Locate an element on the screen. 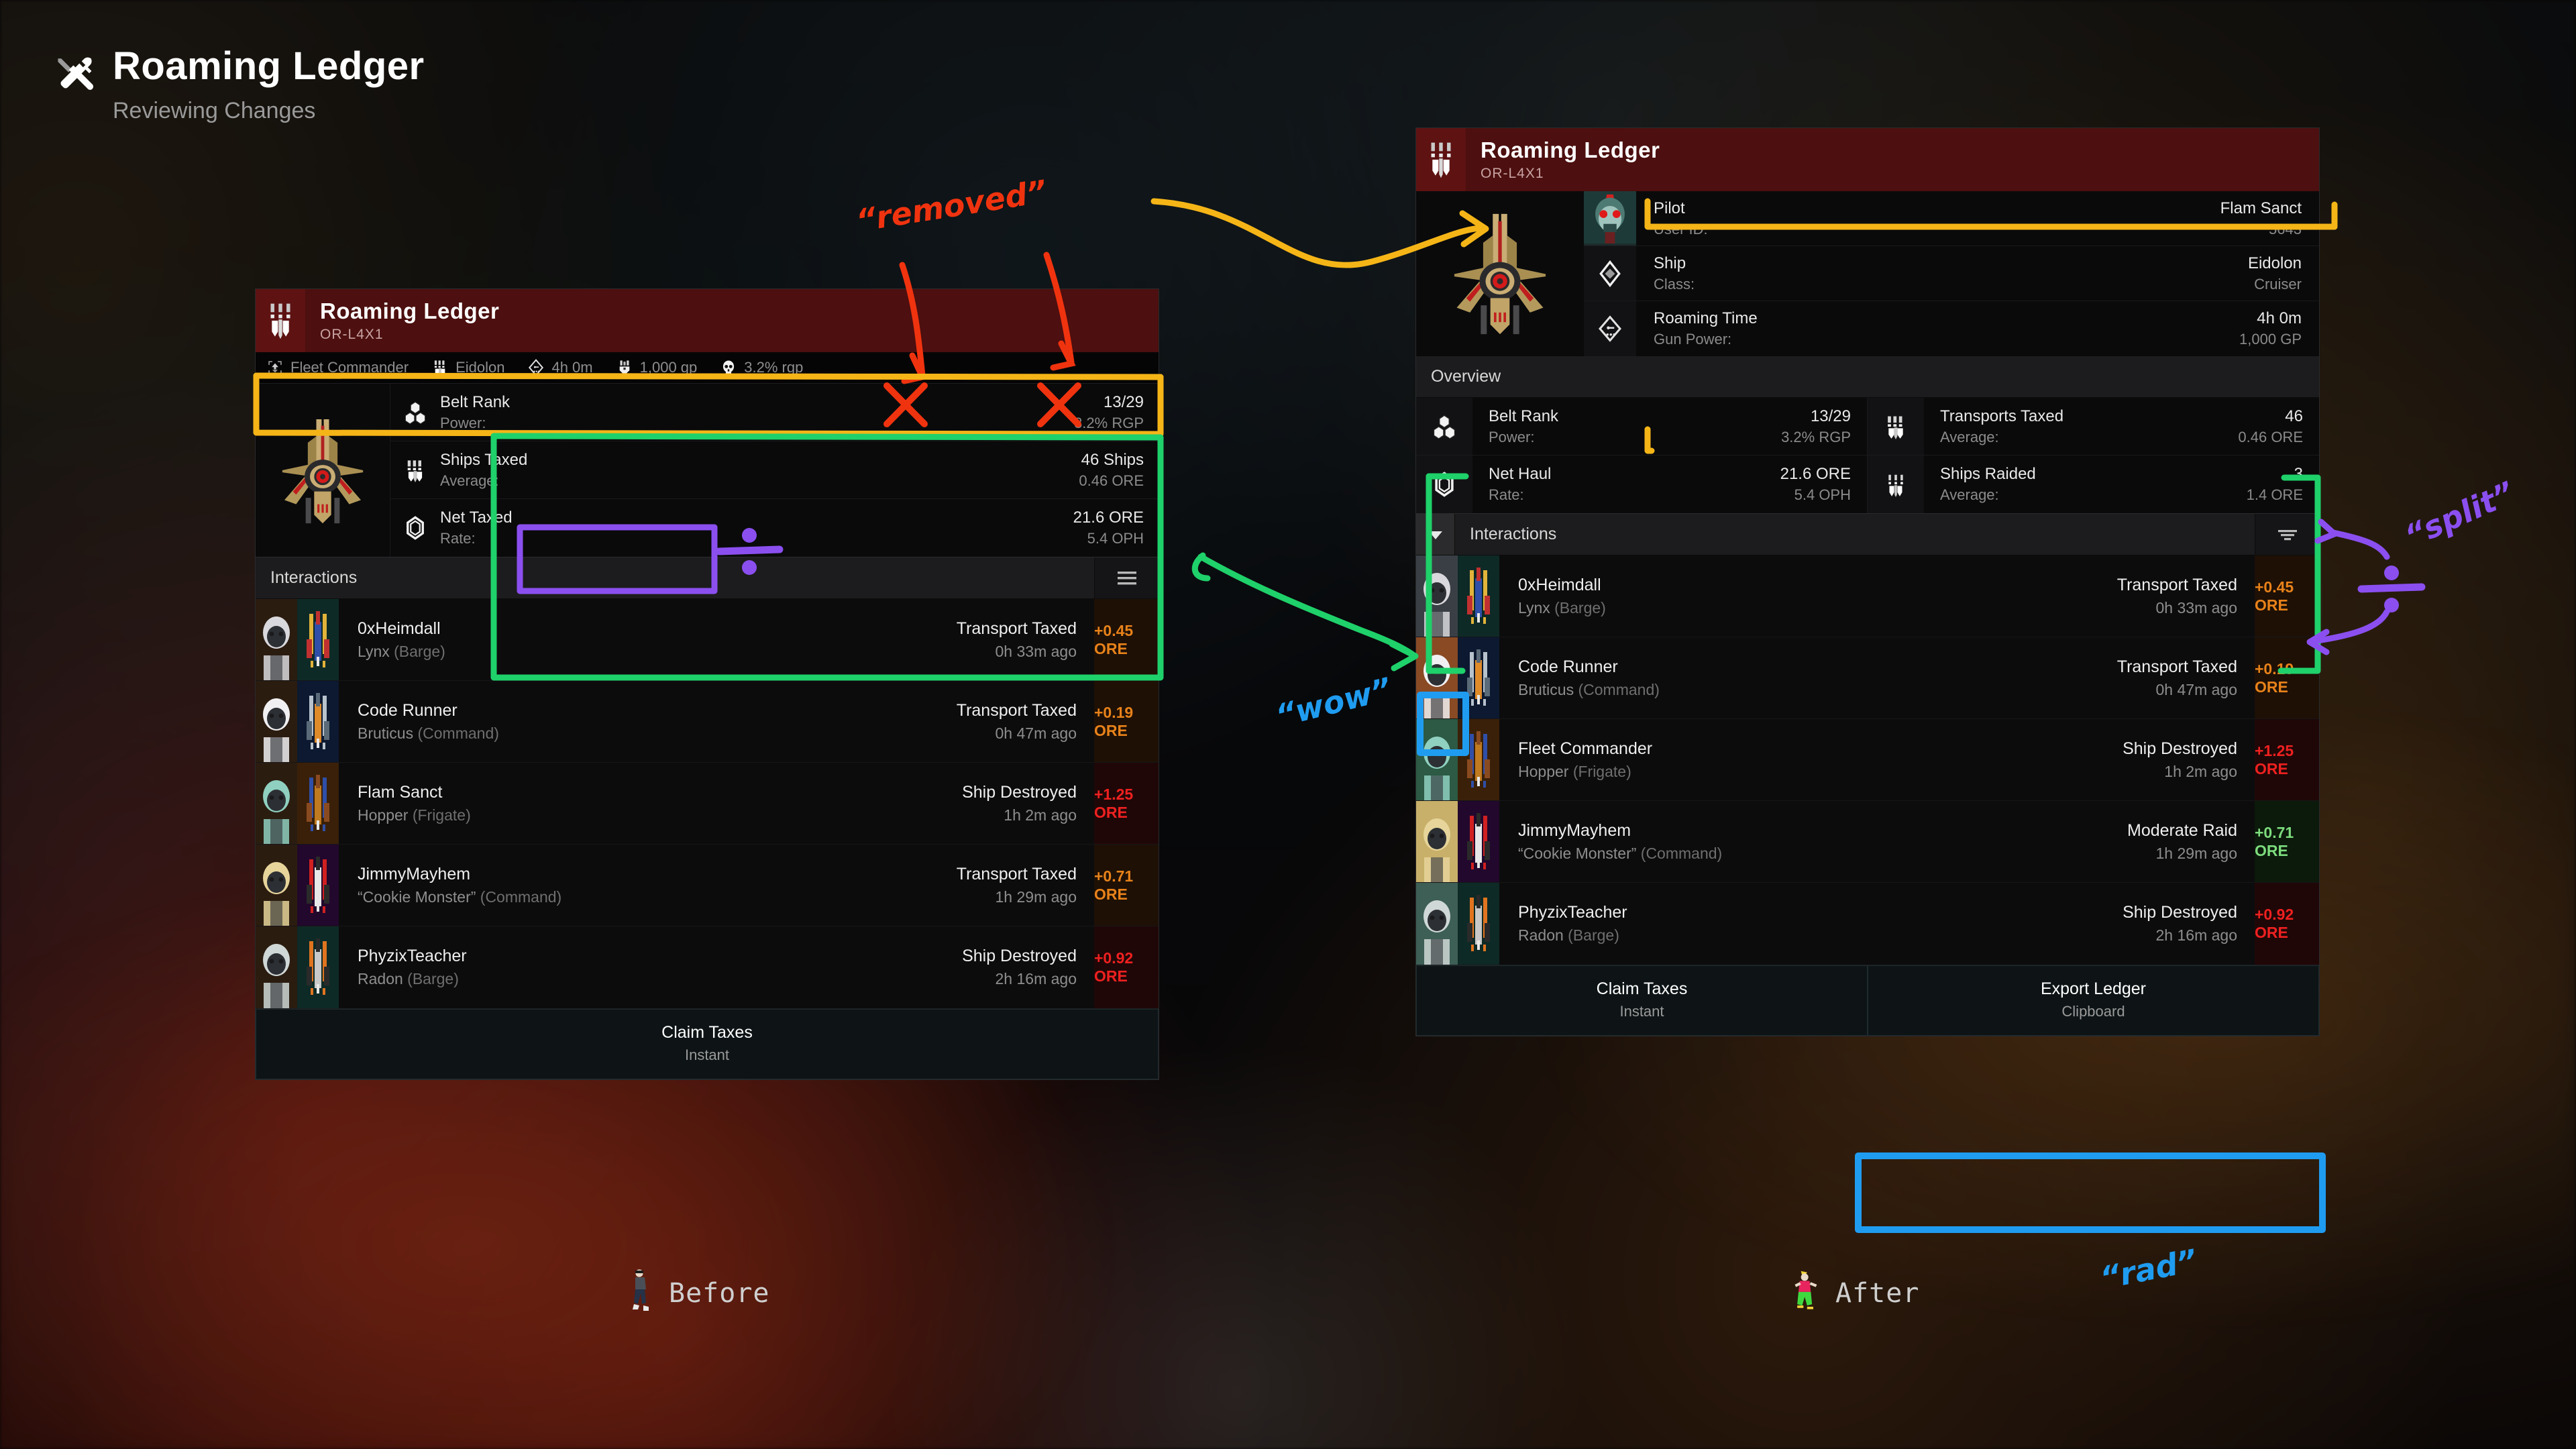 This screenshot has height=1449, width=2576. before-interactions-header: Interactions is located at coordinates (707, 578).